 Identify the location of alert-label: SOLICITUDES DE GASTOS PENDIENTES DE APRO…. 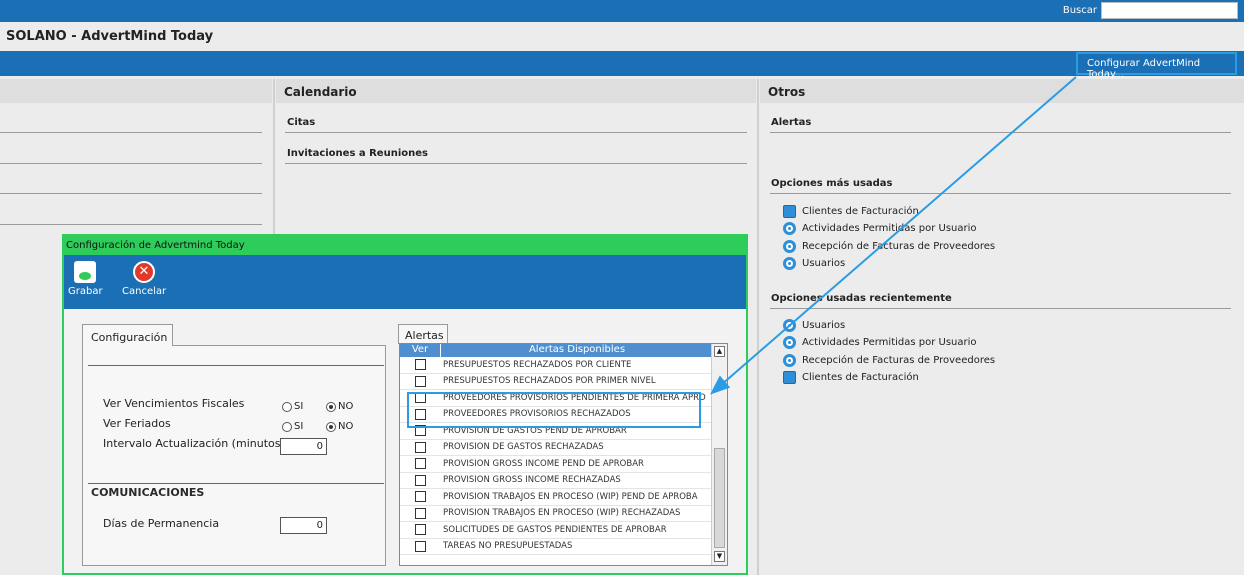
(555, 529).